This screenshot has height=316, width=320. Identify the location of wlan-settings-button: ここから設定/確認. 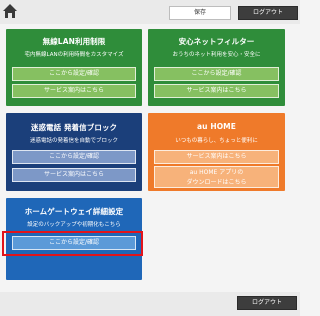
(74, 74).